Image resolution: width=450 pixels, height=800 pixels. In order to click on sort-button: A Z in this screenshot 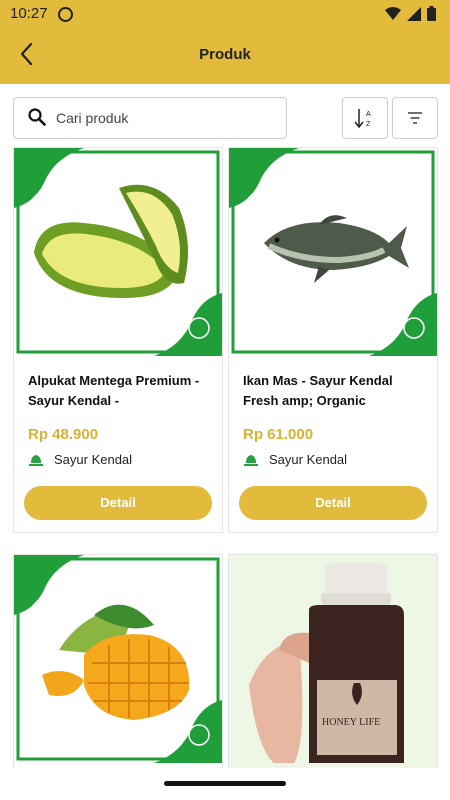, I will do `click(365, 118)`.